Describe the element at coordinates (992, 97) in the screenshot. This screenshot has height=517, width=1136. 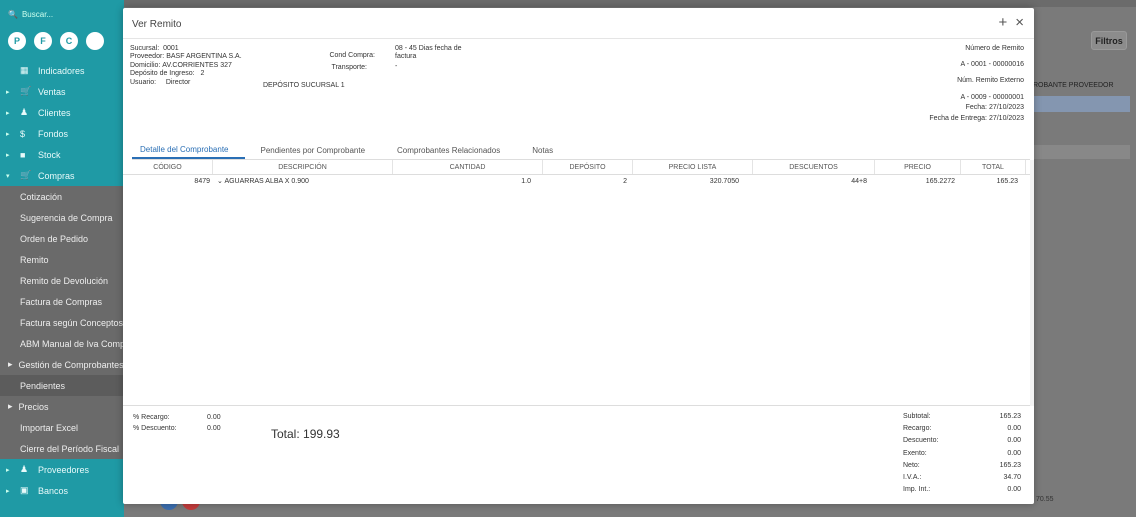
I see `remito-externo-value: A - 0009 - 00000001` at that location.